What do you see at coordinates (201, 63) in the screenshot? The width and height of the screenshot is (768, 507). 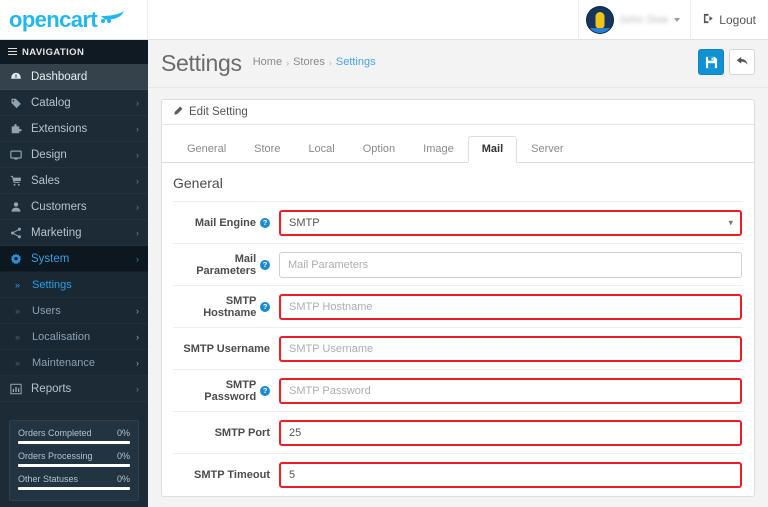 I see `page-title: Settings` at bounding box center [201, 63].